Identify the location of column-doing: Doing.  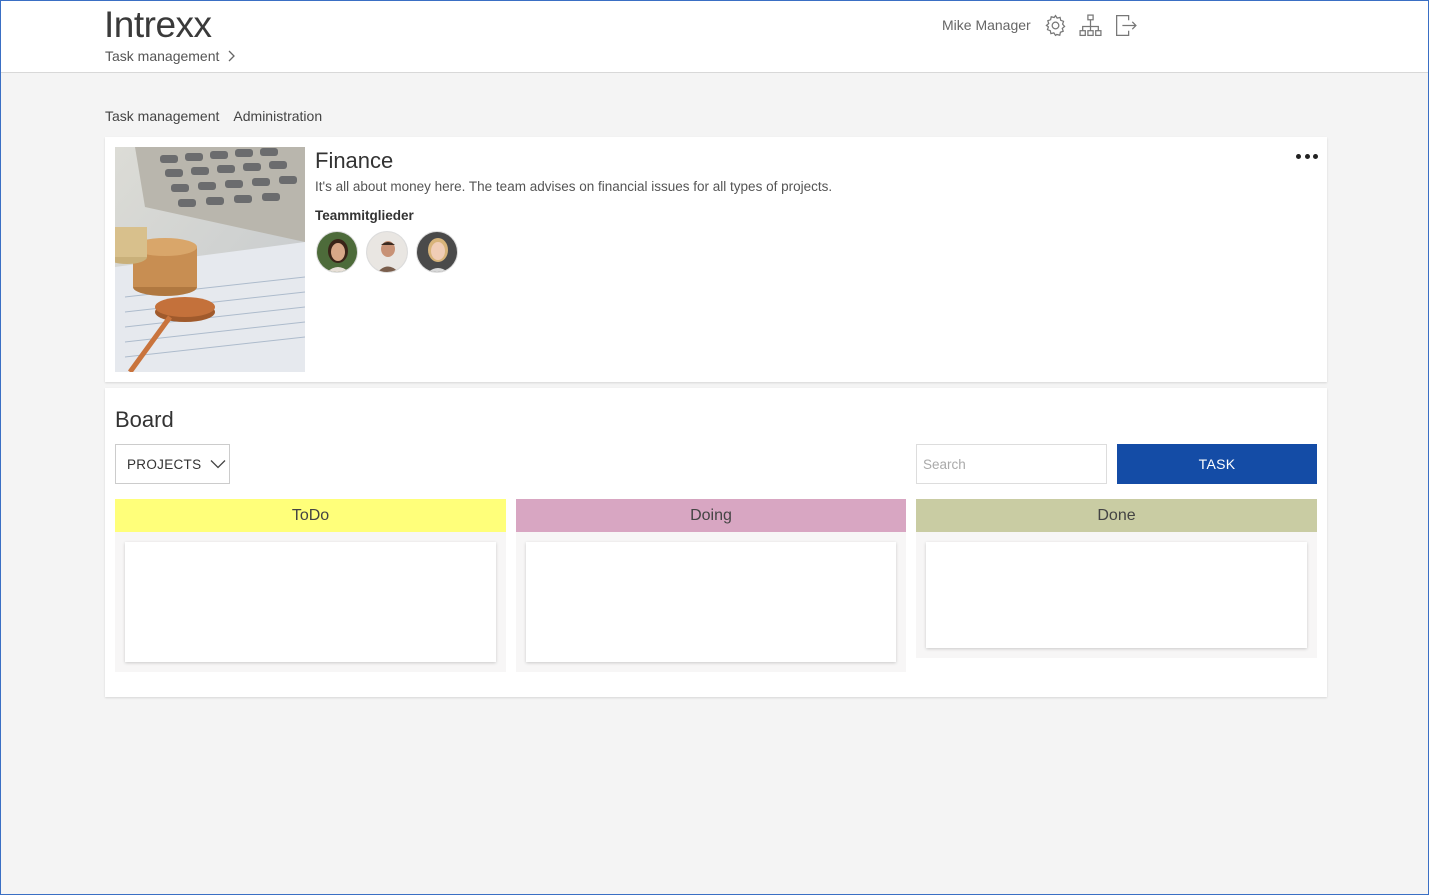
(711, 585).